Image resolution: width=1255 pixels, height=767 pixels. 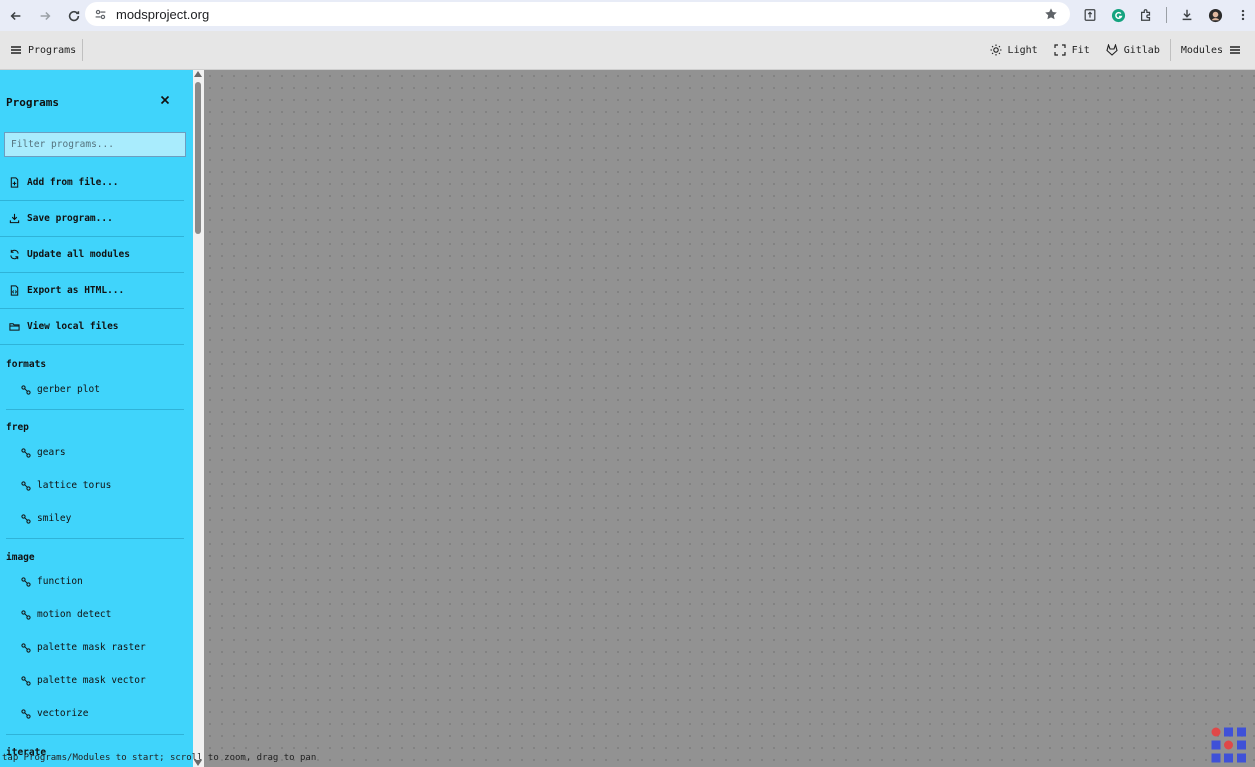 What do you see at coordinates (1051, 14) in the screenshot?
I see `bookmark-star-icon` at bounding box center [1051, 14].